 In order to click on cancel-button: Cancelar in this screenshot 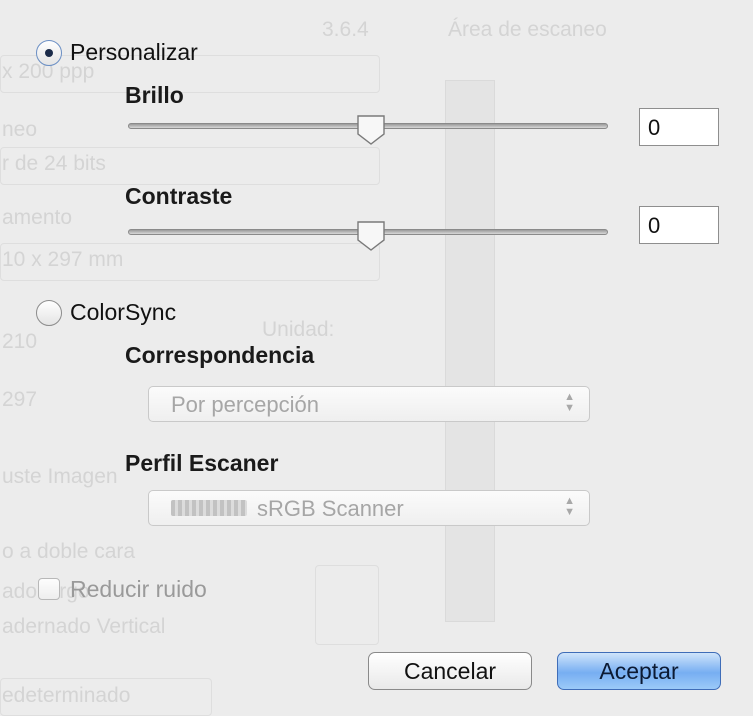, I will do `click(450, 671)`.